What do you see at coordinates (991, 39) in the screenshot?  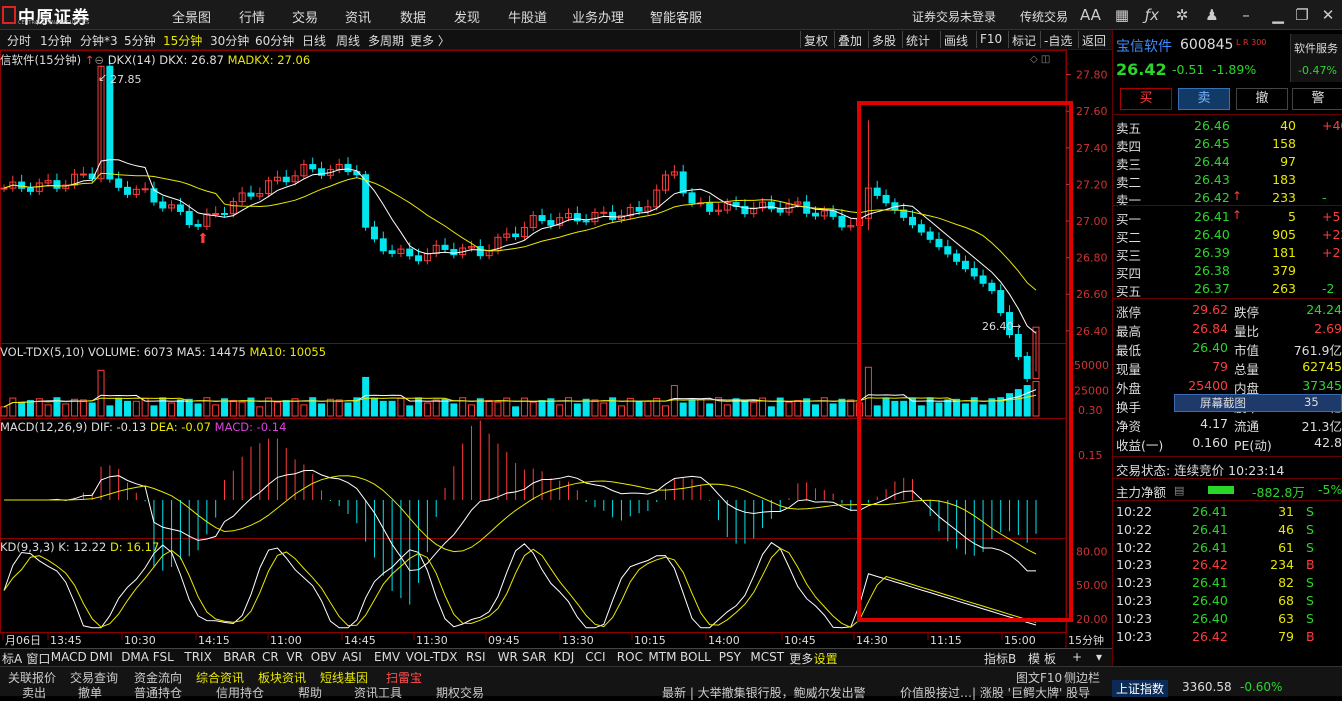 I see `tool-5: F10` at bounding box center [991, 39].